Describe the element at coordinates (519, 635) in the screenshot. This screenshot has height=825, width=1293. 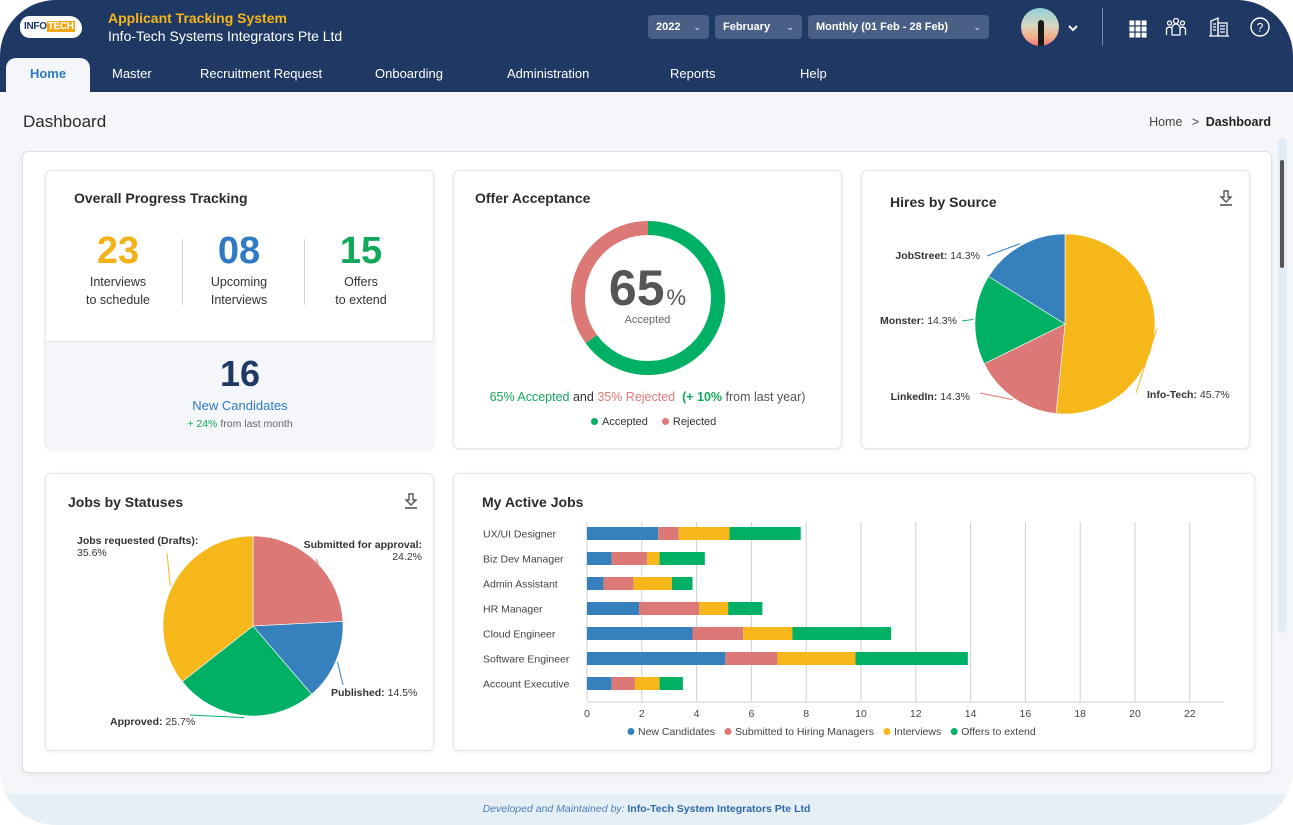
I see `y-tick-label: Cloud Engineer` at that location.